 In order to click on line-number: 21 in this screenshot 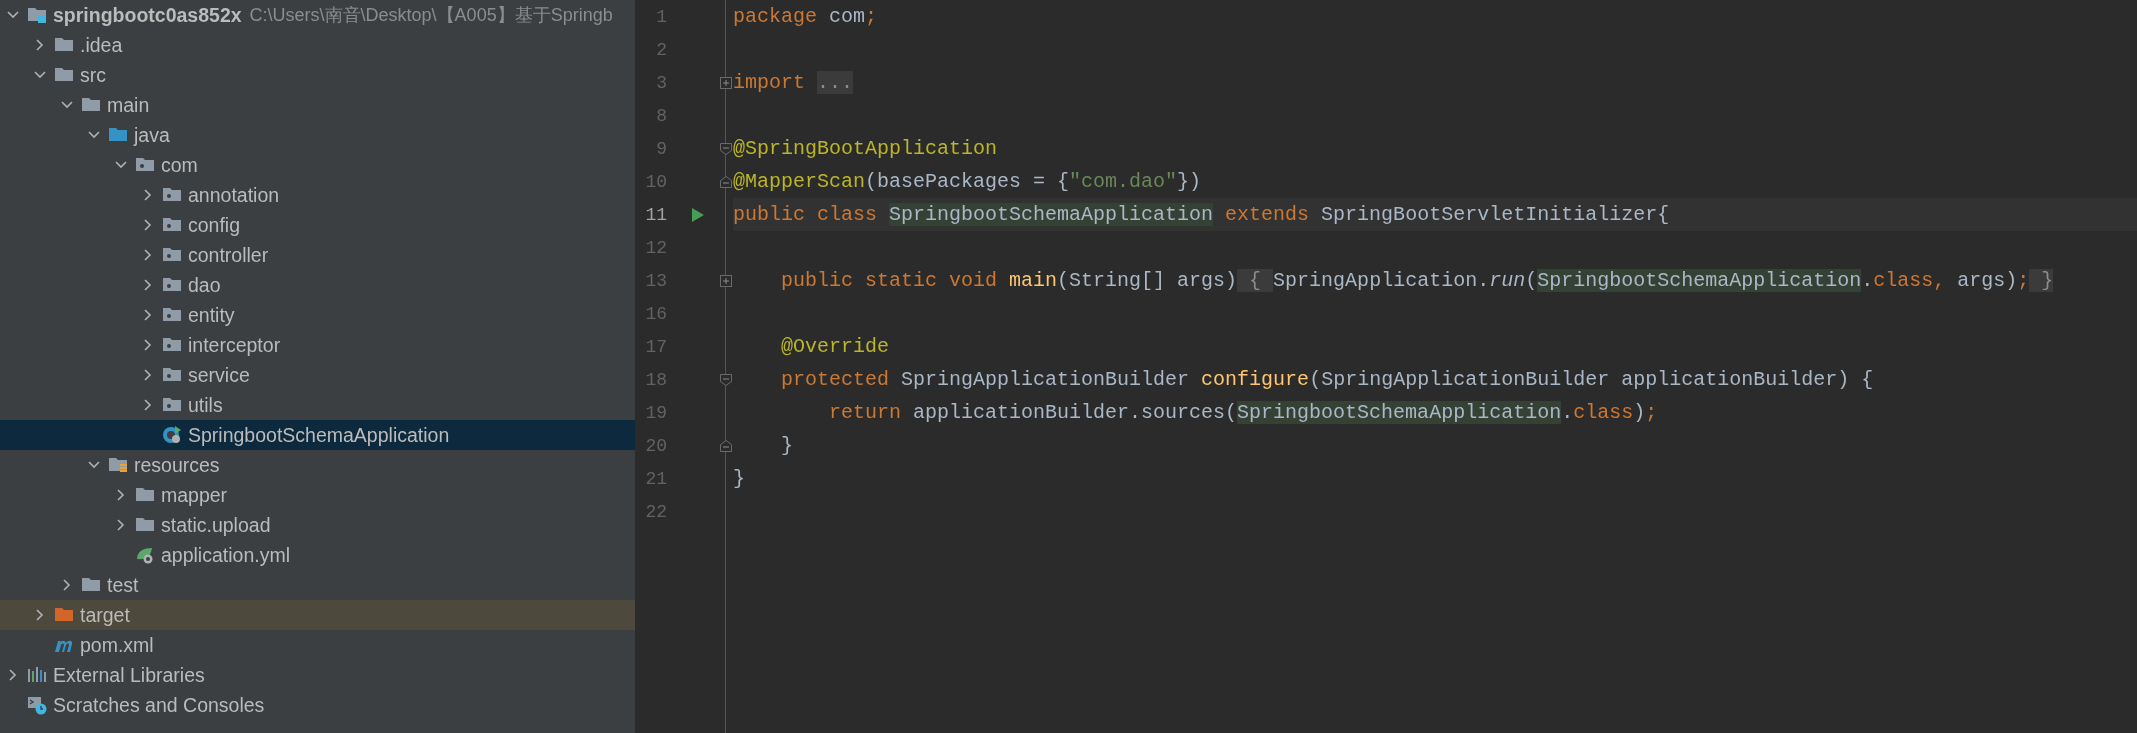, I will do `click(655, 478)`.